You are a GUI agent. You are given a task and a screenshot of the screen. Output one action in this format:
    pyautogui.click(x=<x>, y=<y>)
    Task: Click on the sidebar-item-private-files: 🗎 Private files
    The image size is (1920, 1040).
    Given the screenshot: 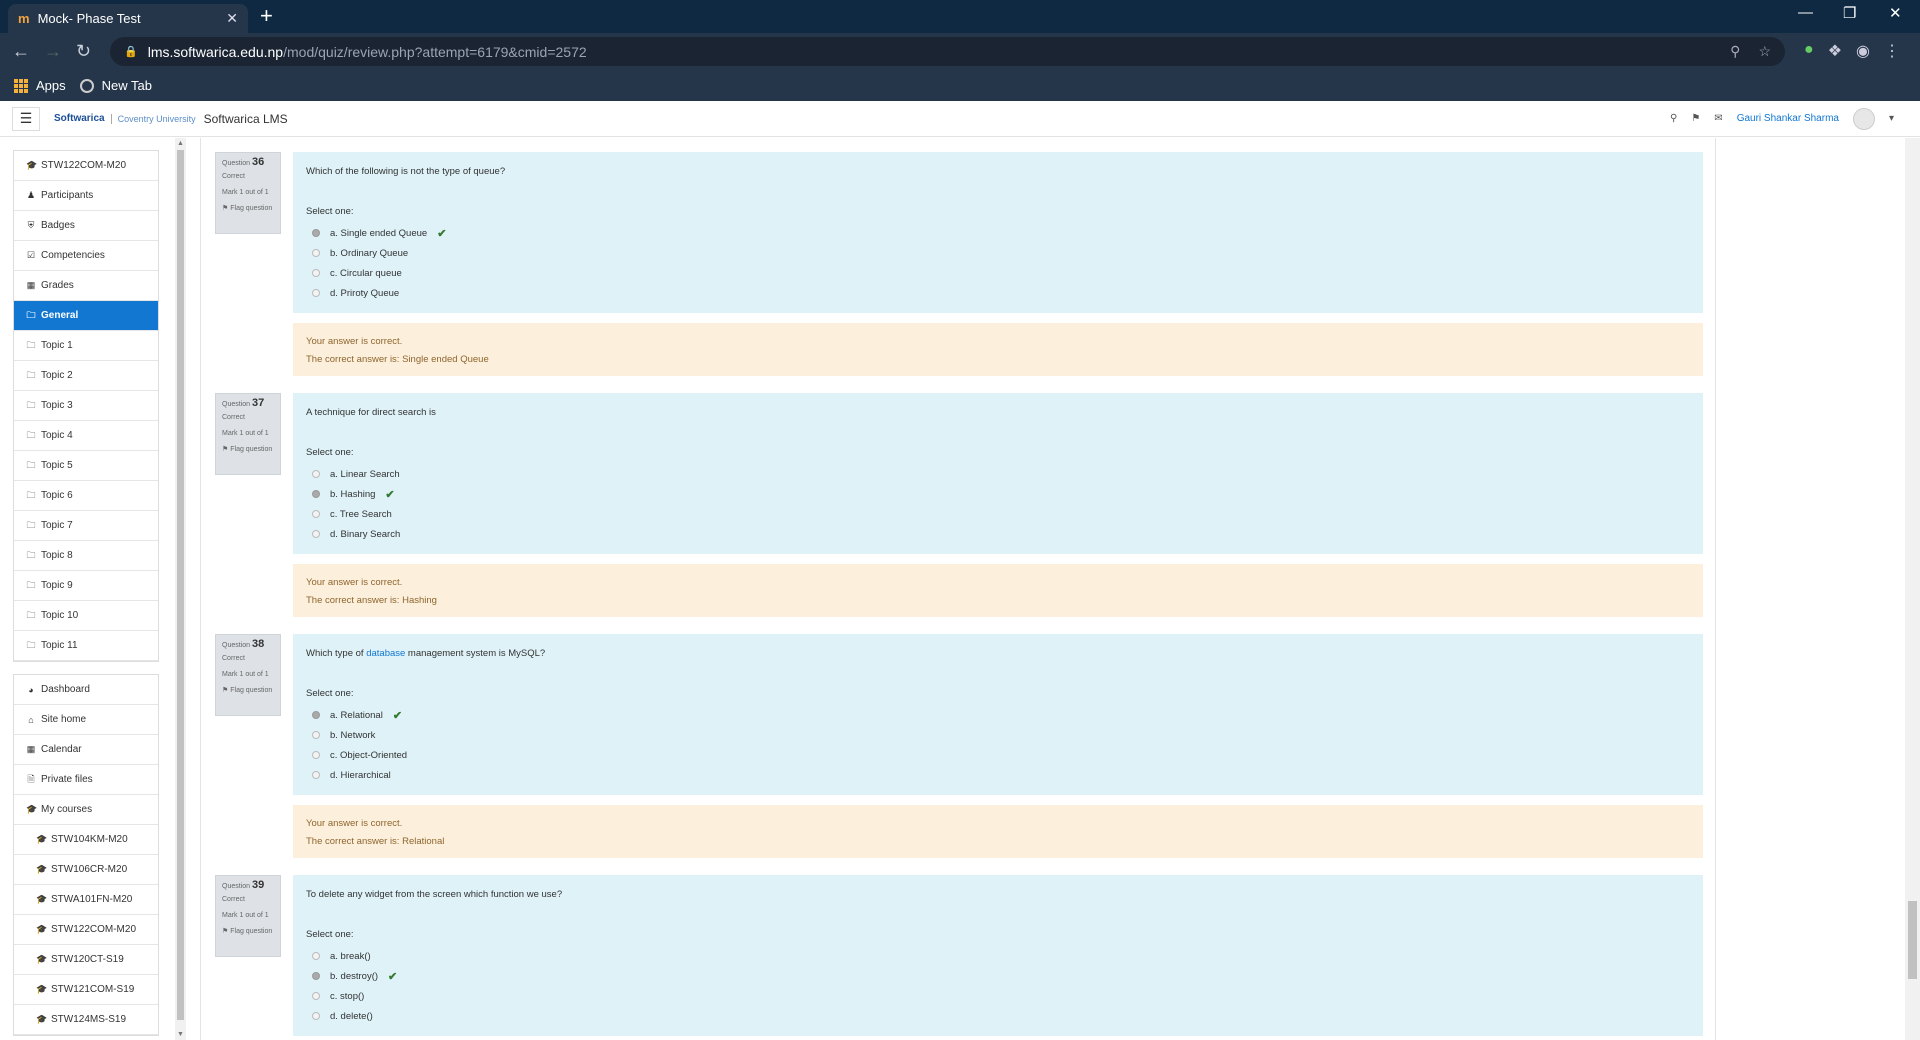 What is the action you would take?
    pyautogui.click(x=86, y=780)
    